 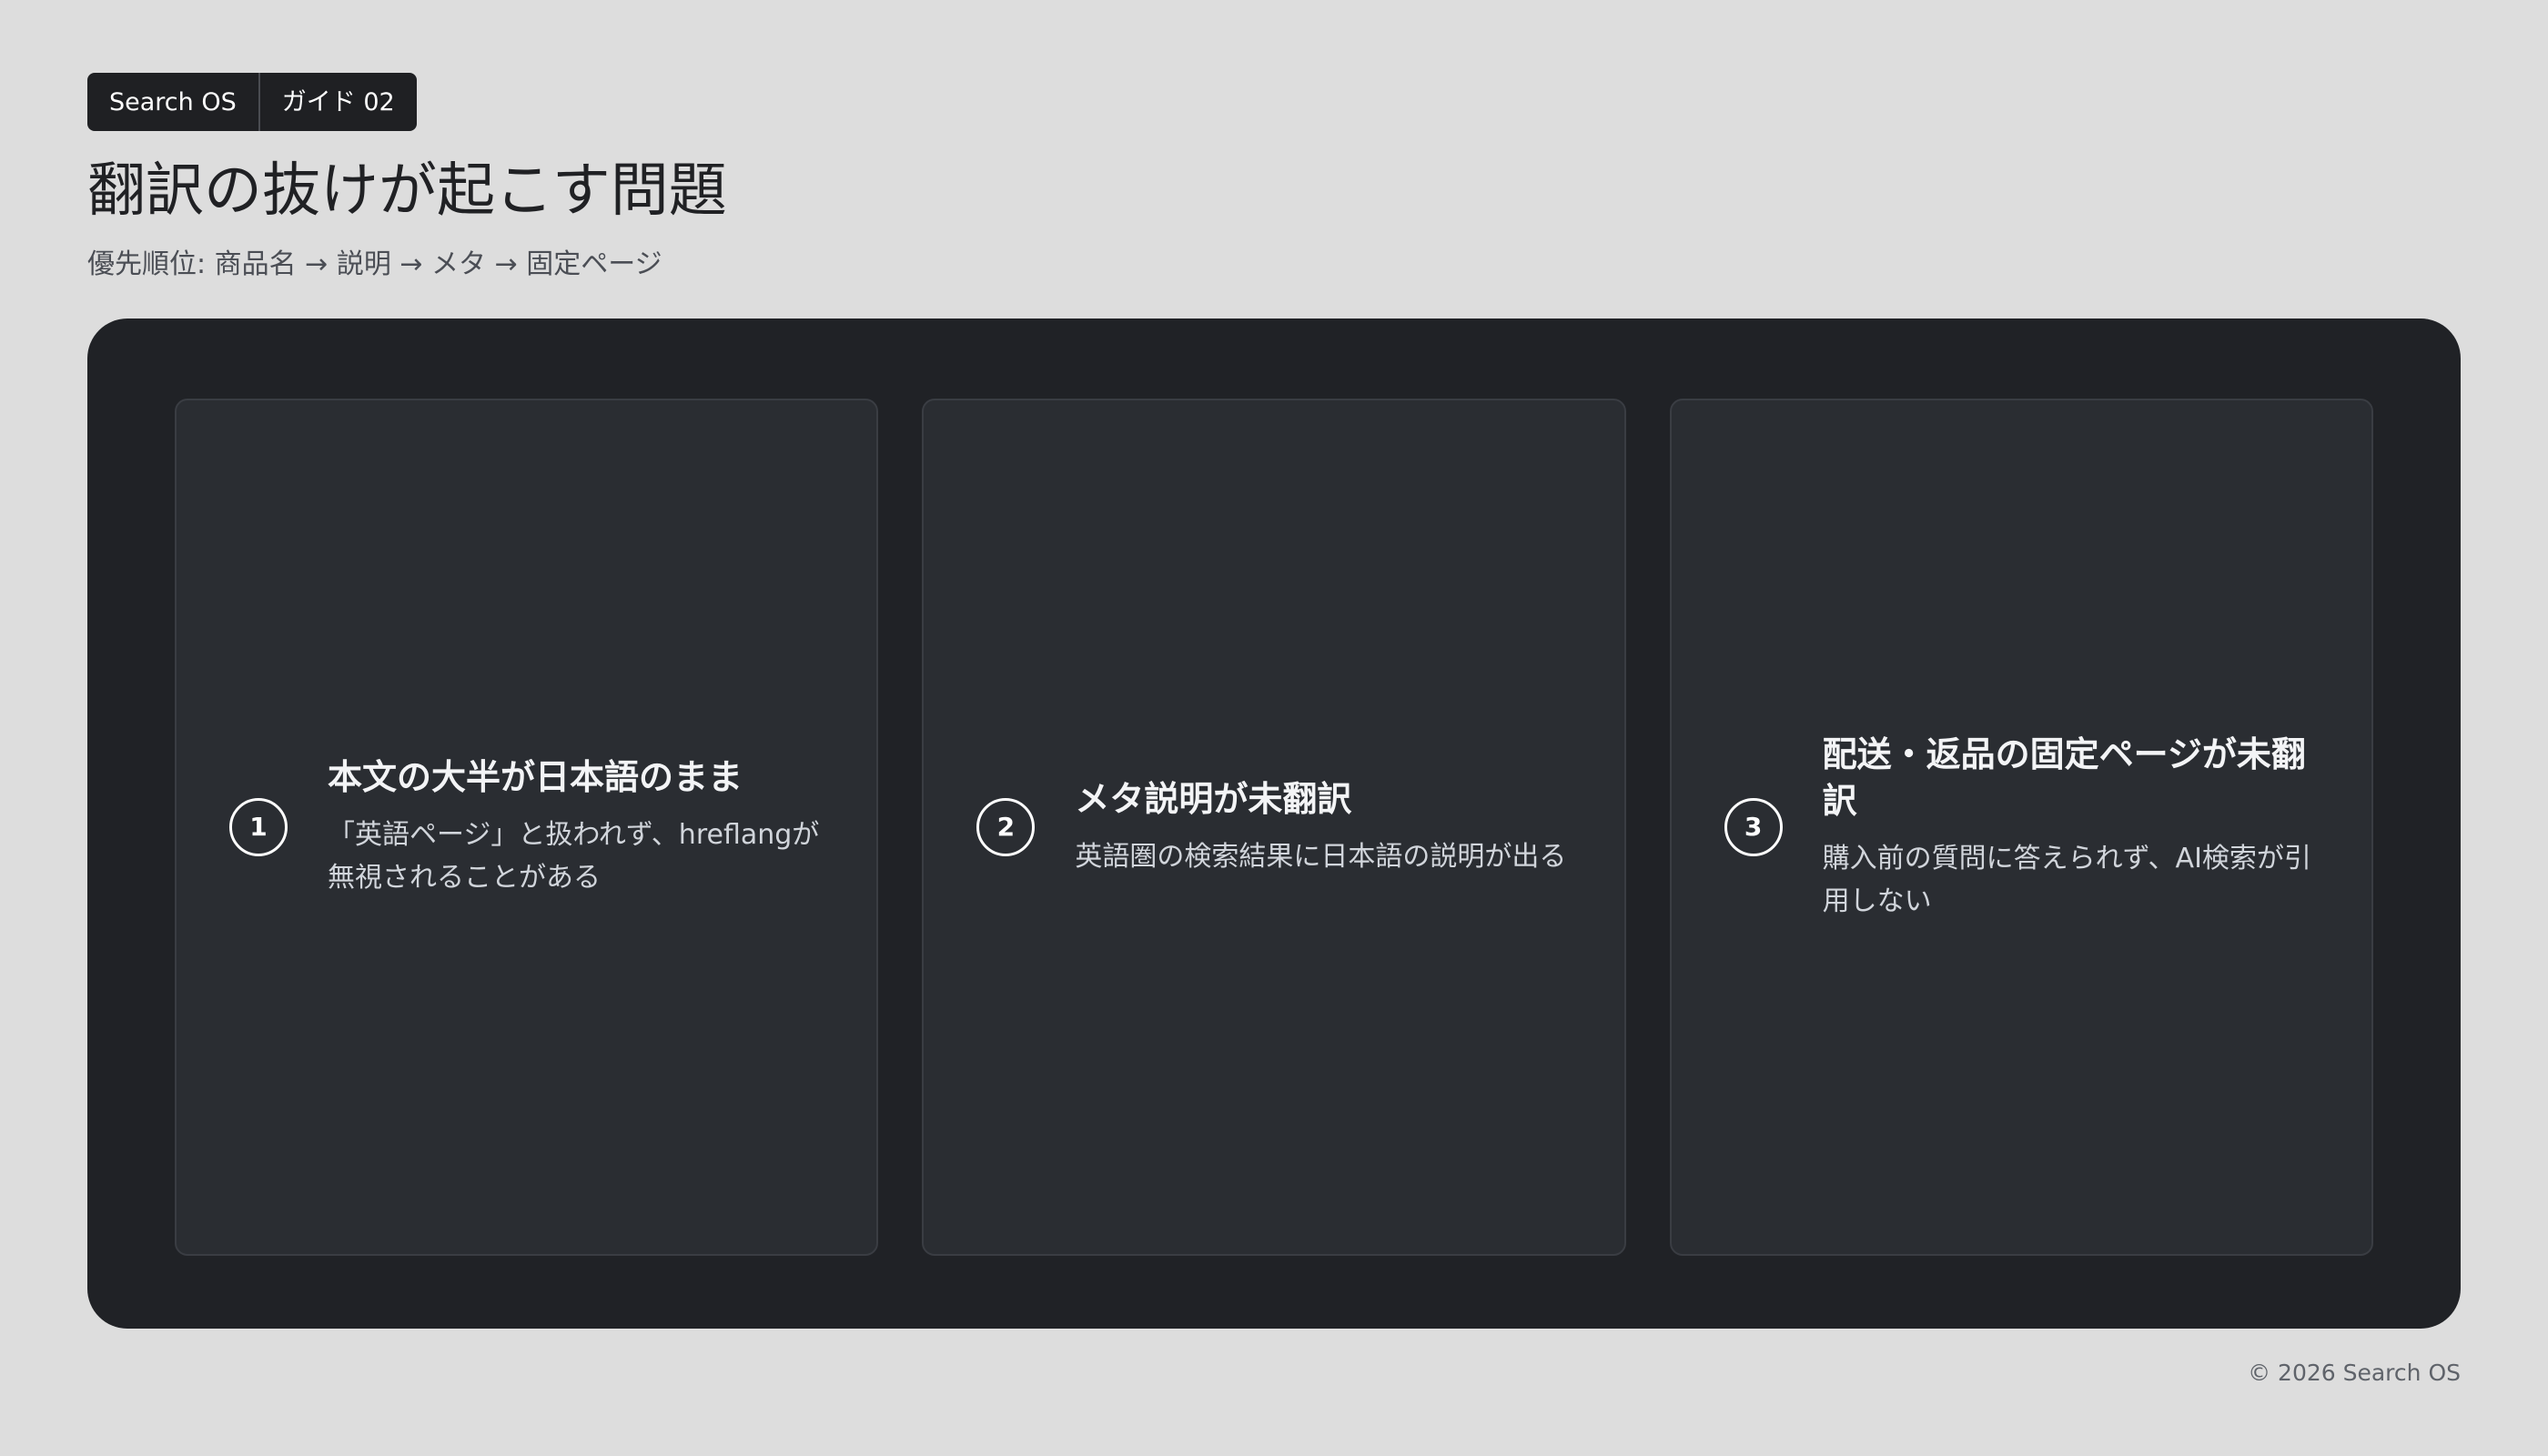 What do you see at coordinates (338, 102) in the screenshot?
I see `guide-label: ガイド 02` at bounding box center [338, 102].